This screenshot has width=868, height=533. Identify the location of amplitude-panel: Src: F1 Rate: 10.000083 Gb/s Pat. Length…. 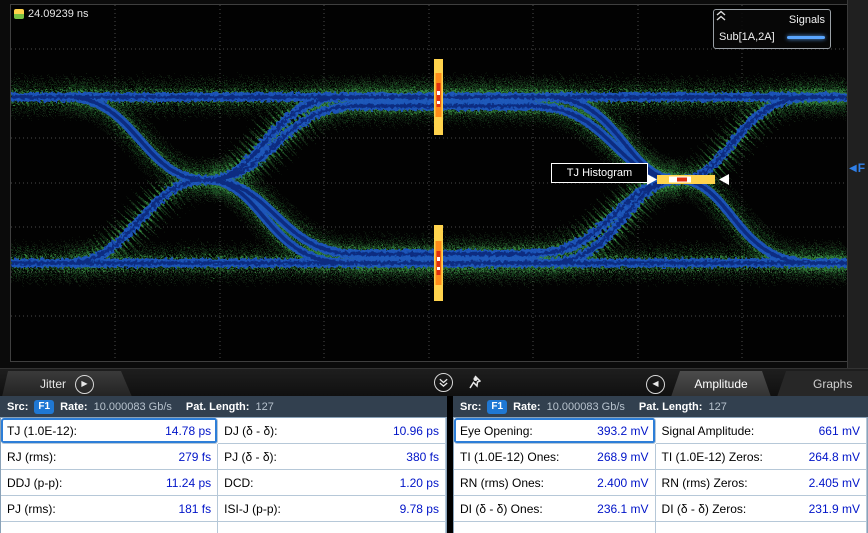
(660, 464).